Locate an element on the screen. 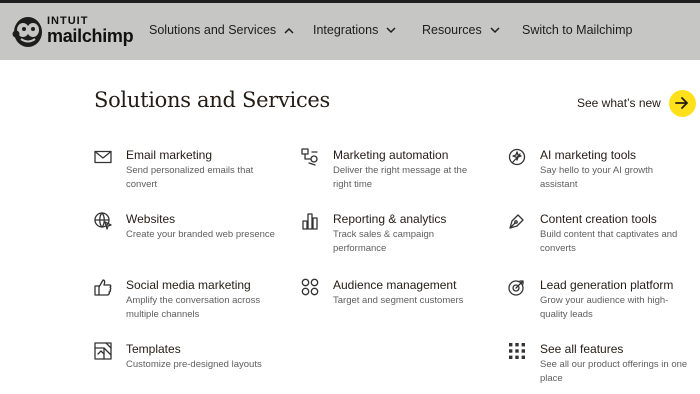 The width and height of the screenshot is (700, 394). thumbs-up-icon is located at coordinates (103, 287).